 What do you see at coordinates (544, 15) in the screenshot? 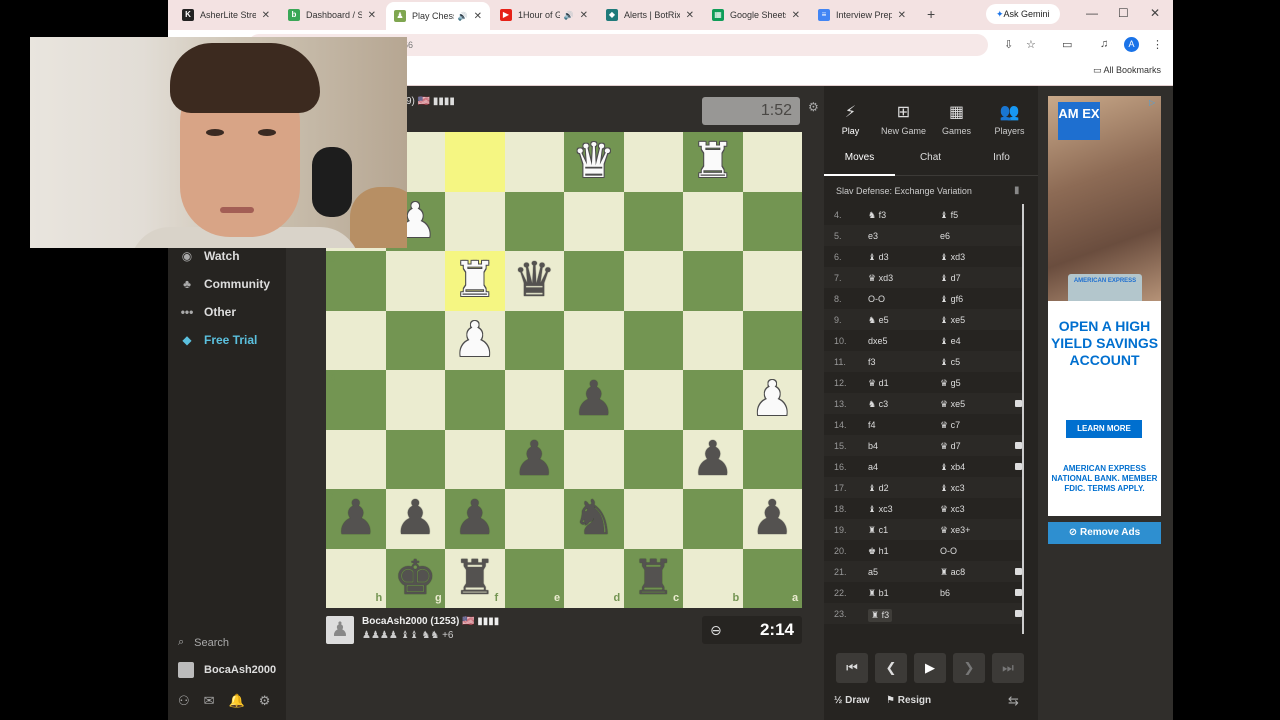
I see `browser-tab: ▶ 1Hour of G 🔊 ✕` at bounding box center [544, 15].